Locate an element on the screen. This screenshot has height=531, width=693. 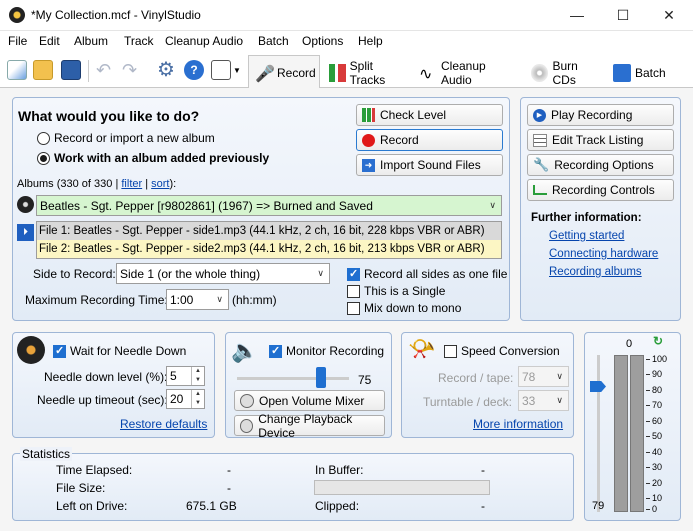
menu-album: Album is located at coordinates (91, 41).